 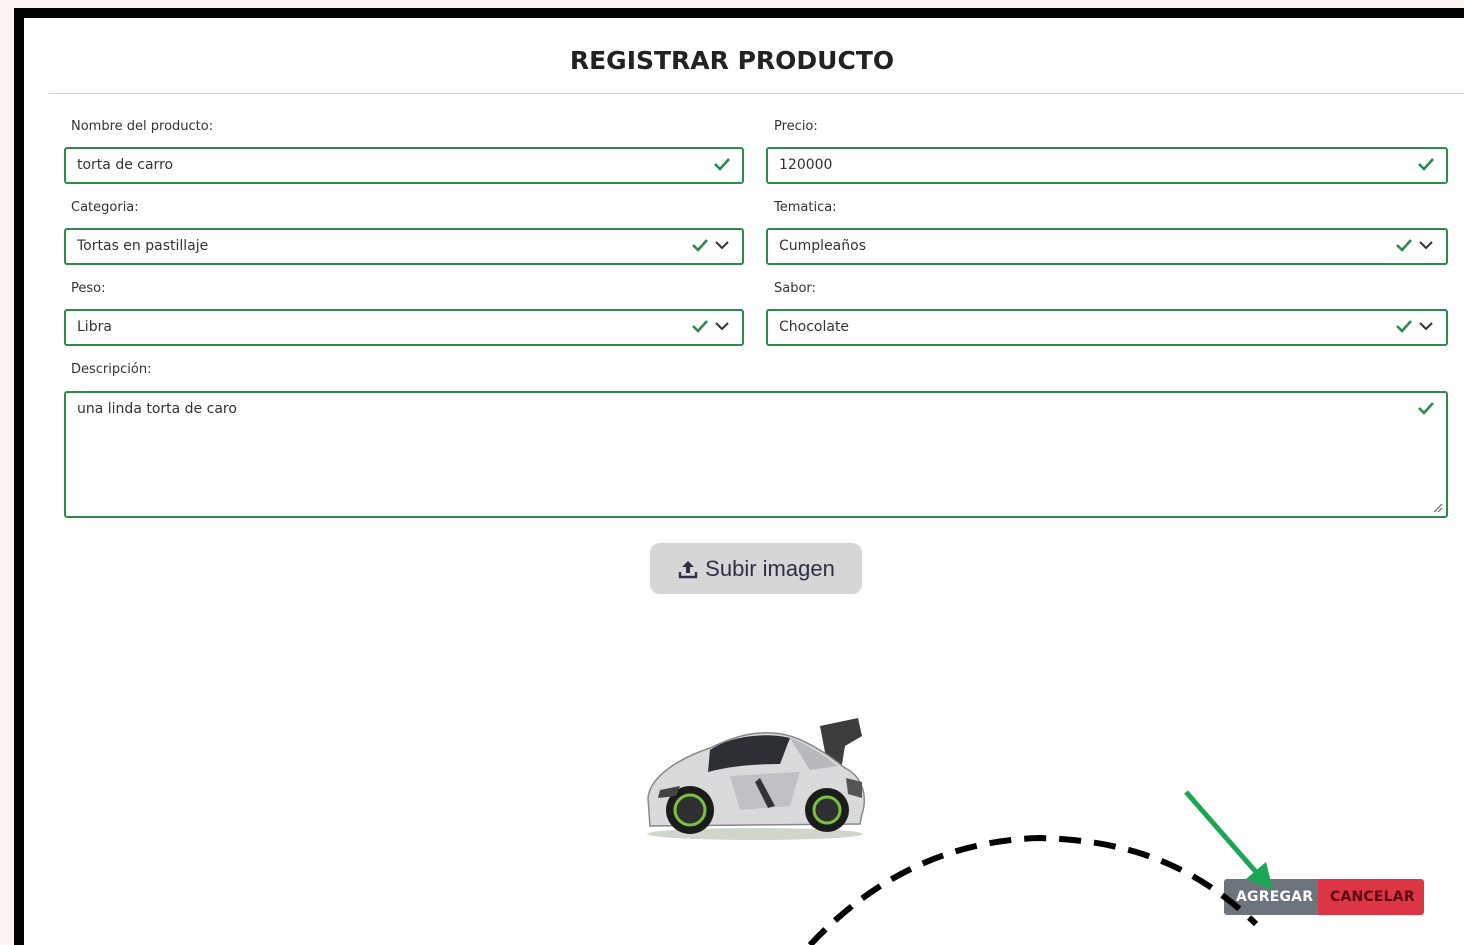 What do you see at coordinates (1107, 327) in the screenshot?
I see `sabor-select: Chocolate` at bounding box center [1107, 327].